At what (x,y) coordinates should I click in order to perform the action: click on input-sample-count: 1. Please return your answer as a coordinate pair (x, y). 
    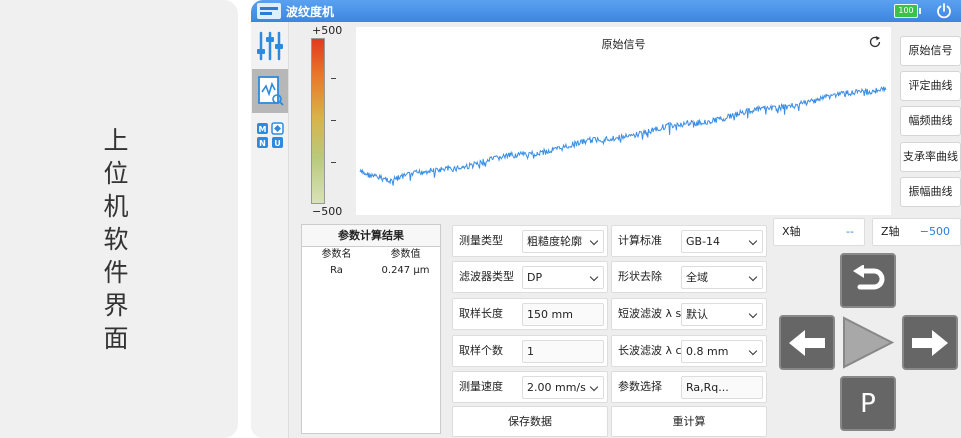
    Looking at the image, I should click on (563, 351).